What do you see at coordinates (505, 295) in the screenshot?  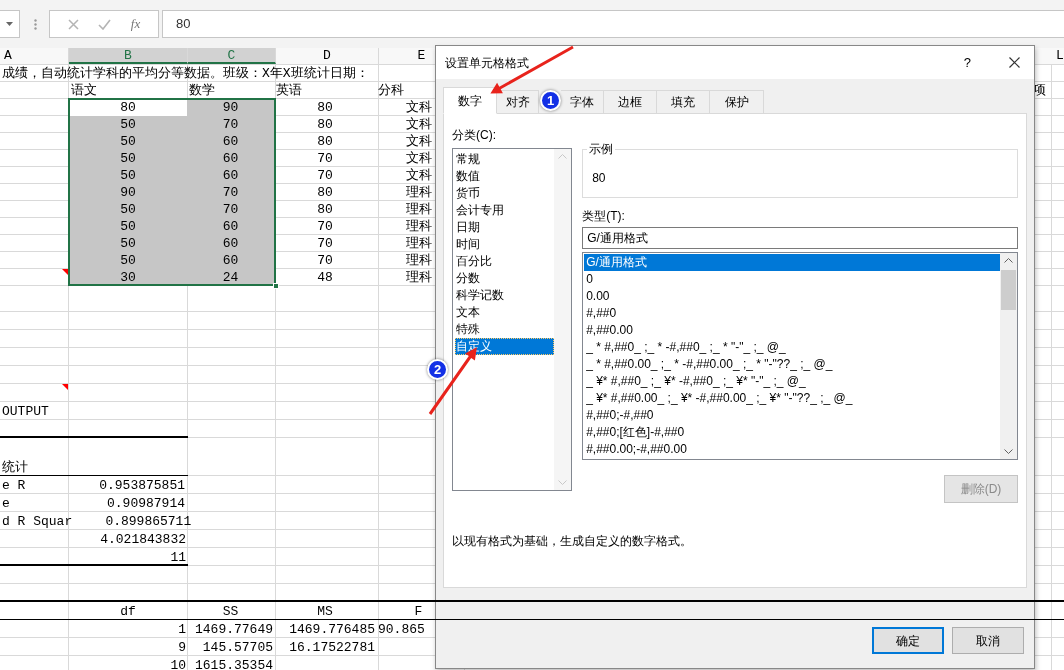 I see `list-item: 科学记数` at bounding box center [505, 295].